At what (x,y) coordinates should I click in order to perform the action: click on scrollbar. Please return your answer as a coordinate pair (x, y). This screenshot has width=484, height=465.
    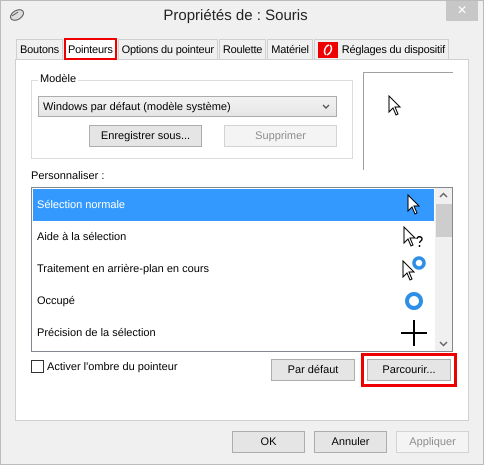
    Looking at the image, I should click on (443, 269).